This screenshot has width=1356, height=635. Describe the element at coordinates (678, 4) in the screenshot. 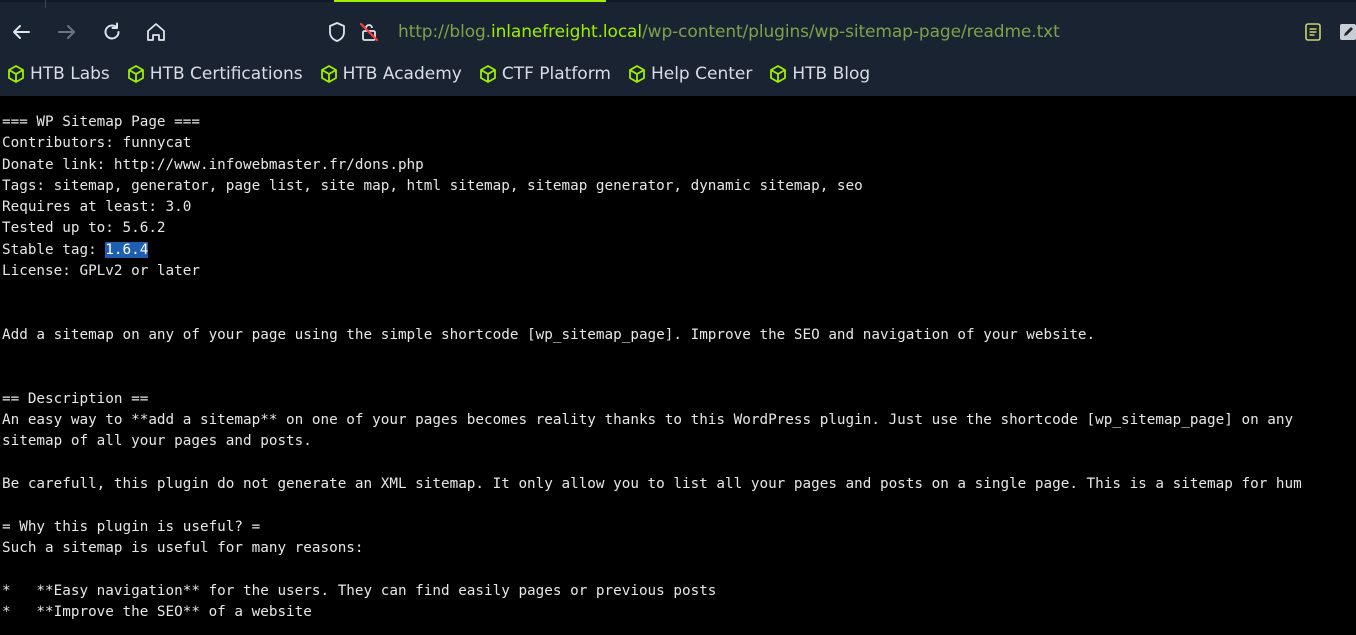

I see `tab-strip` at that location.